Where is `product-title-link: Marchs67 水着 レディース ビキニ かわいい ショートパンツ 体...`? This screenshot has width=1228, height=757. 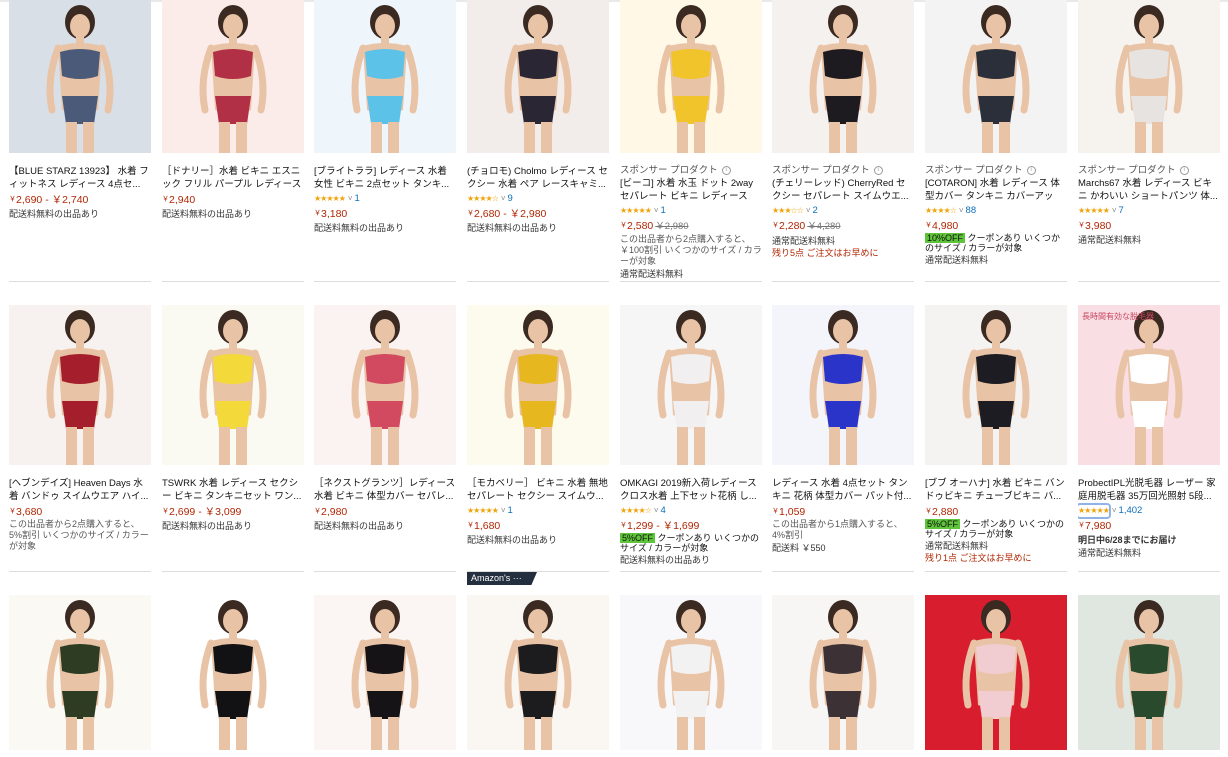
product-title-link: Marchs67 水着 レディース ビキニ かわいい ショートパンツ 体... is located at coordinates (1149, 190).